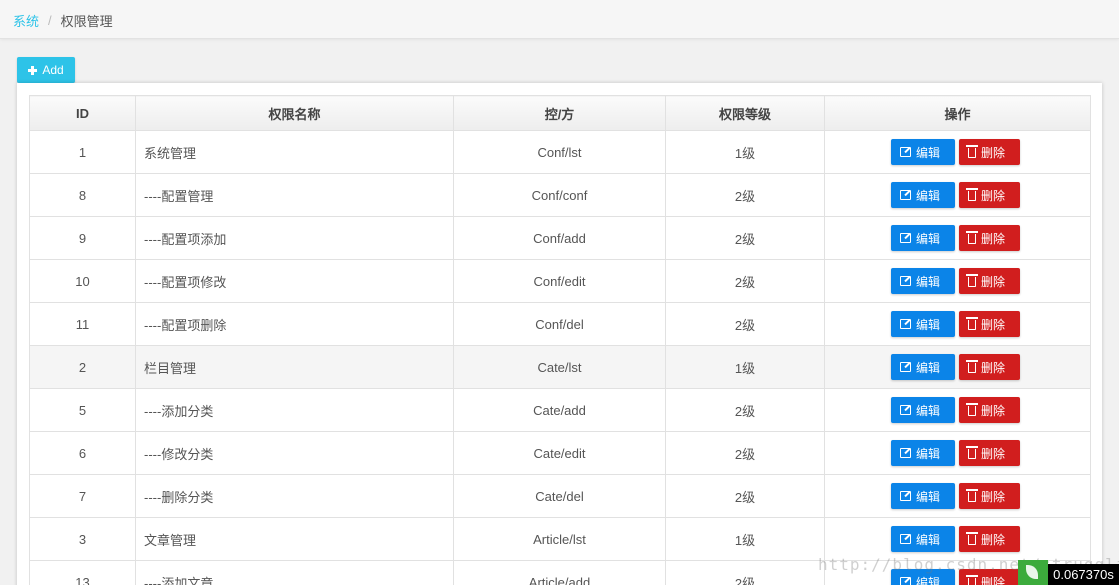 The image size is (1119, 585). I want to click on table-row: 6 ----修改分类 Cate/edit 2级 编辑 删除, so click(560, 453).